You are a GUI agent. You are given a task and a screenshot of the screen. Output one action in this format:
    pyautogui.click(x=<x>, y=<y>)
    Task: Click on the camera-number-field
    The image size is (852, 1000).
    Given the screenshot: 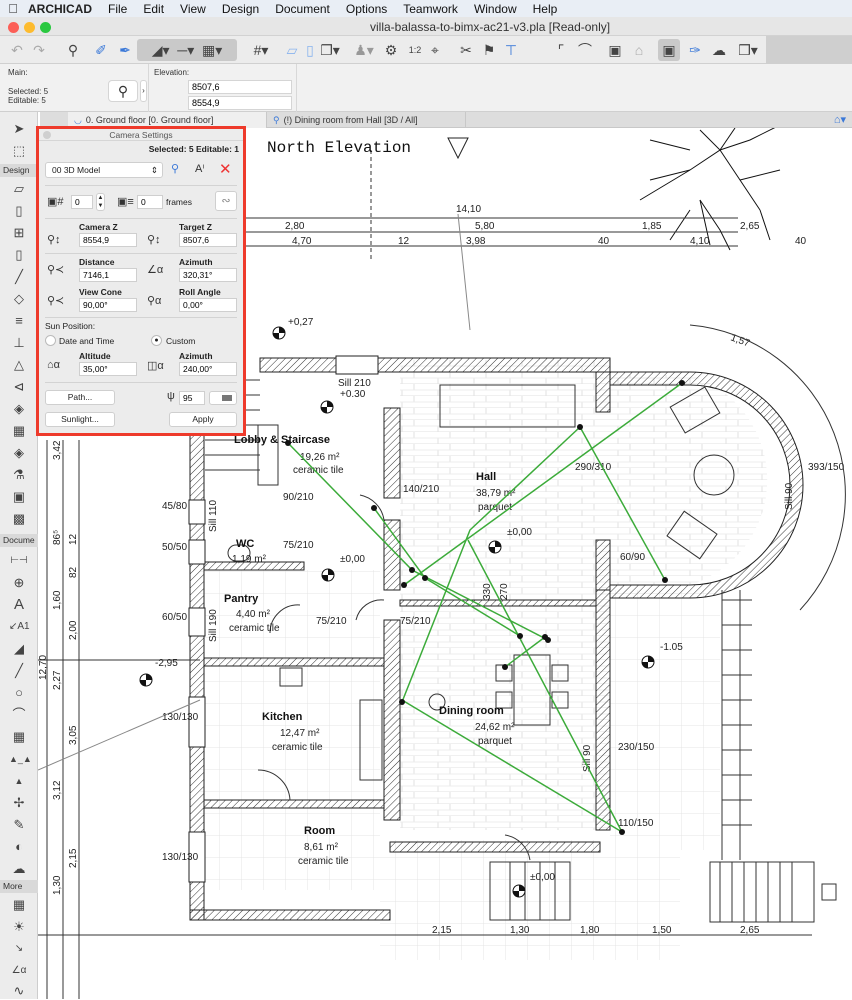 What is the action you would take?
    pyautogui.click(x=82, y=202)
    